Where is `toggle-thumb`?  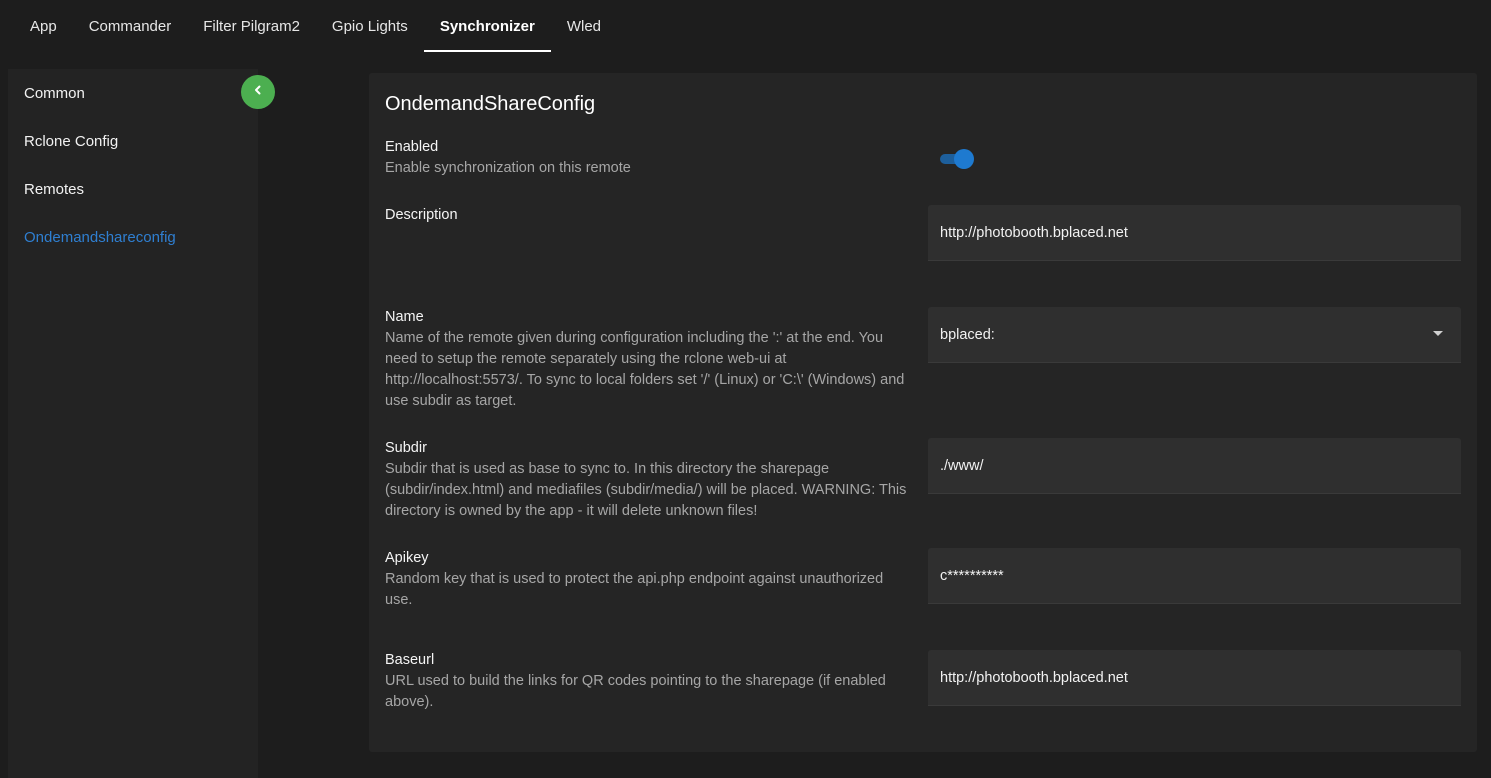
toggle-thumb is located at coordinates (964, 159).